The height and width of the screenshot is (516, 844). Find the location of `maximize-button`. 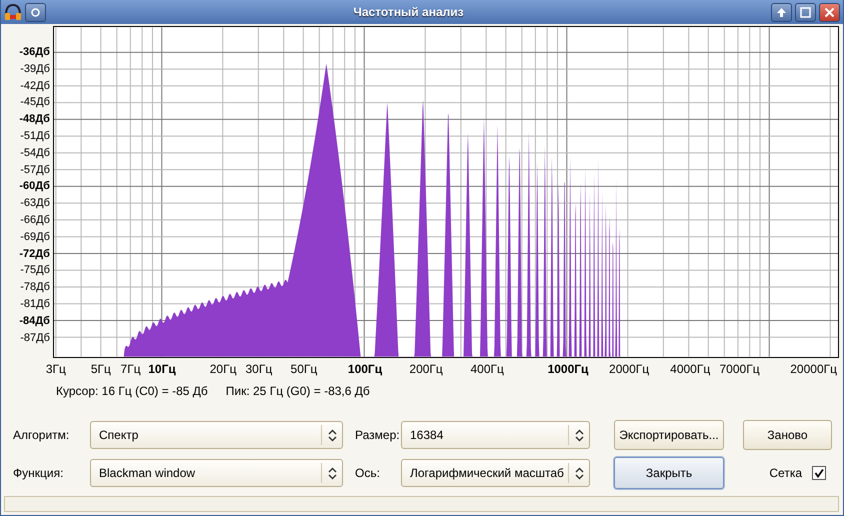

maximize-button is located at coordinates (805, 12).